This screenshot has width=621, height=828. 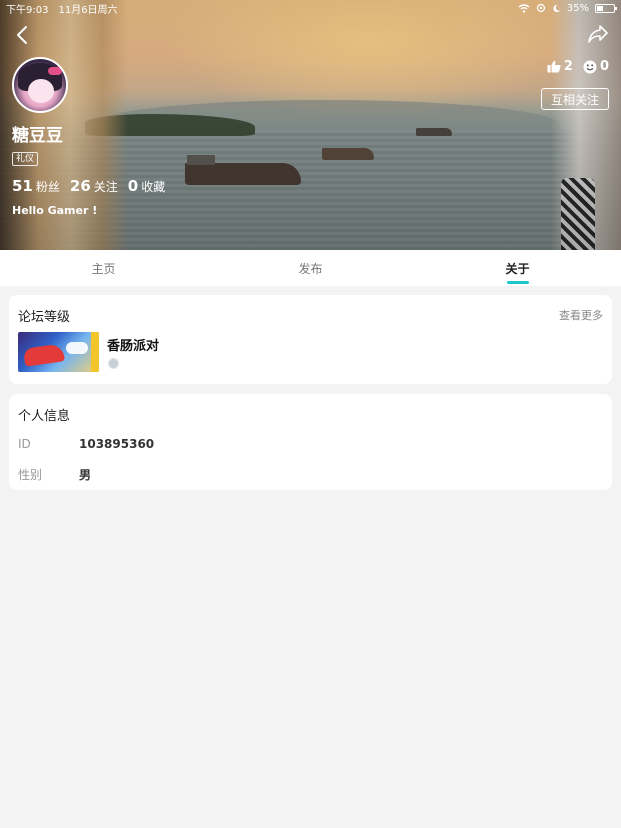 What do you see at coordinates (27, 10) in the screenshot?
I see `status-time: 下午9:03` at bounding box center [27, 10].